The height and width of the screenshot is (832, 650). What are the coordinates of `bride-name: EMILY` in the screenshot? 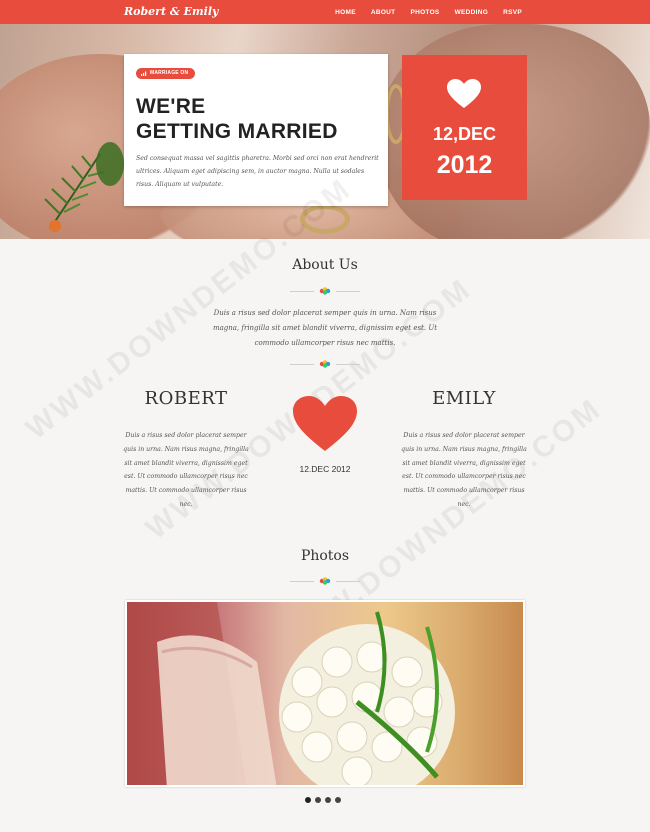 It's located at (464, 398).